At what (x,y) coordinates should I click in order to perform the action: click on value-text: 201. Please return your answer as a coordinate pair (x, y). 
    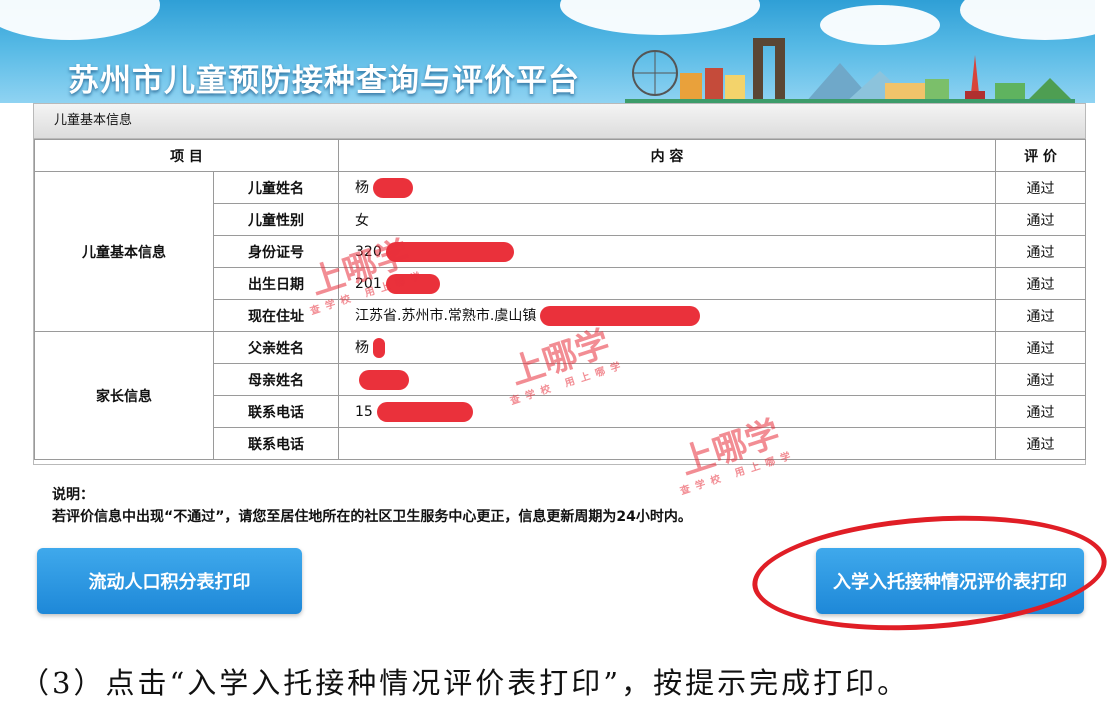
    Looking at the image, I should click on (368, 283).